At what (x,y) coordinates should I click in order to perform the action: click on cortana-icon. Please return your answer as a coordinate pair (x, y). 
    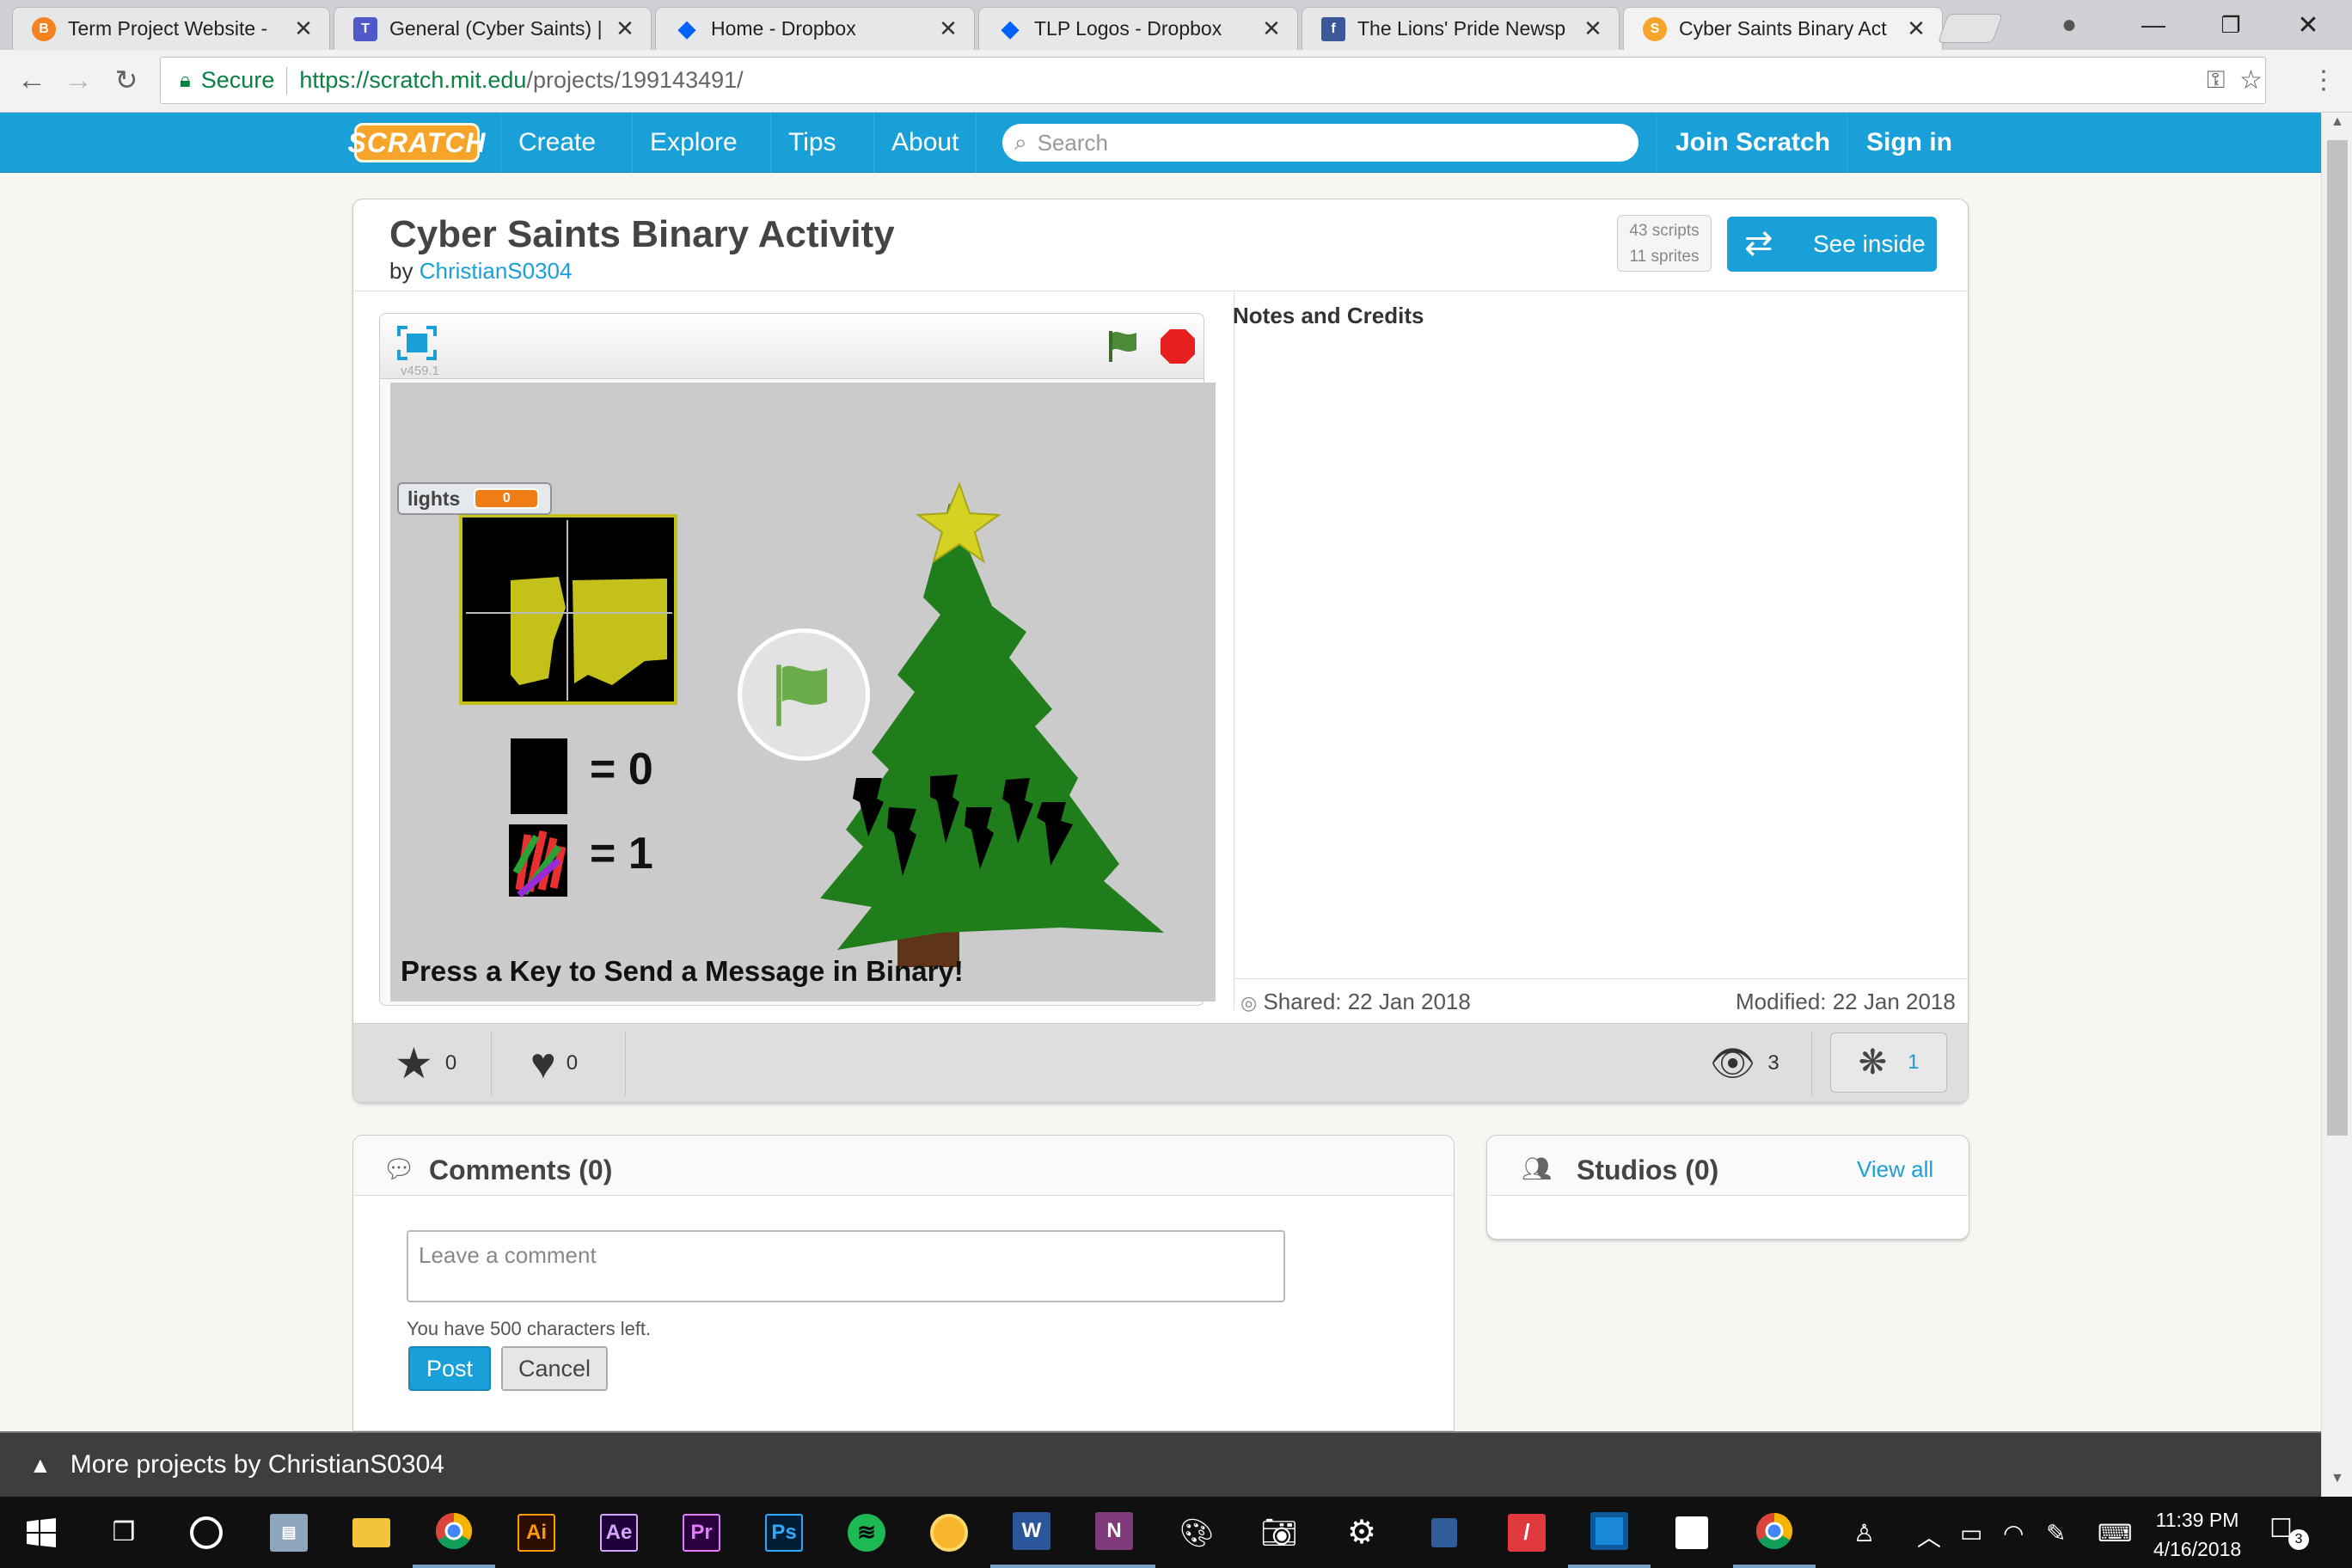
    Looking at the image, I should click on (206, 1532).